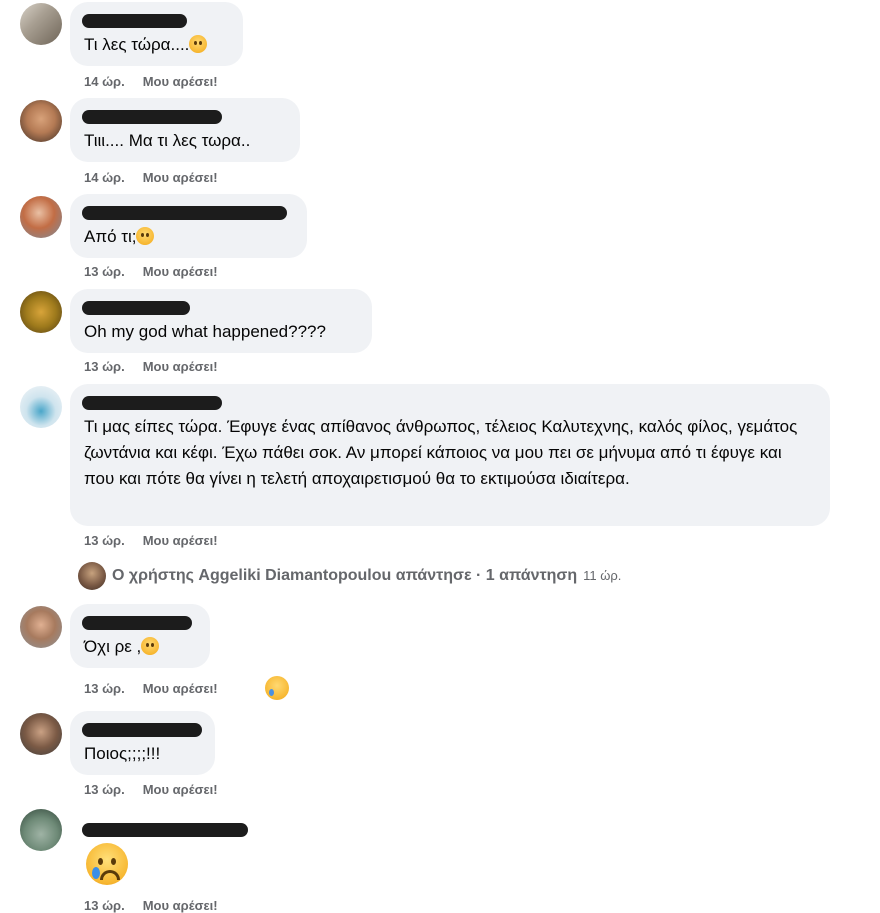  What do you see at coordinates (167, 140) in the screenshot?
I see `comment-text: Τιιι.... Μα τι λες τωρα..` at bounding box center [167, 140].